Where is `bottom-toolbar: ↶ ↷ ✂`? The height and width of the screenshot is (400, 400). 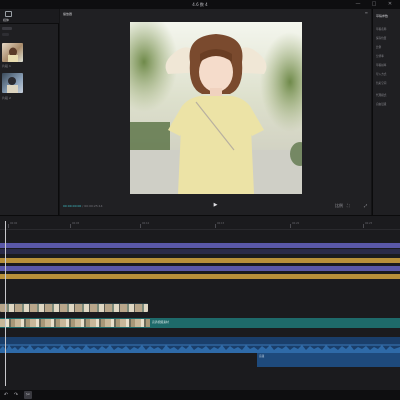
bottom-toolbar: ↶ ↷ ✂ is located at coordinates (200, 395).